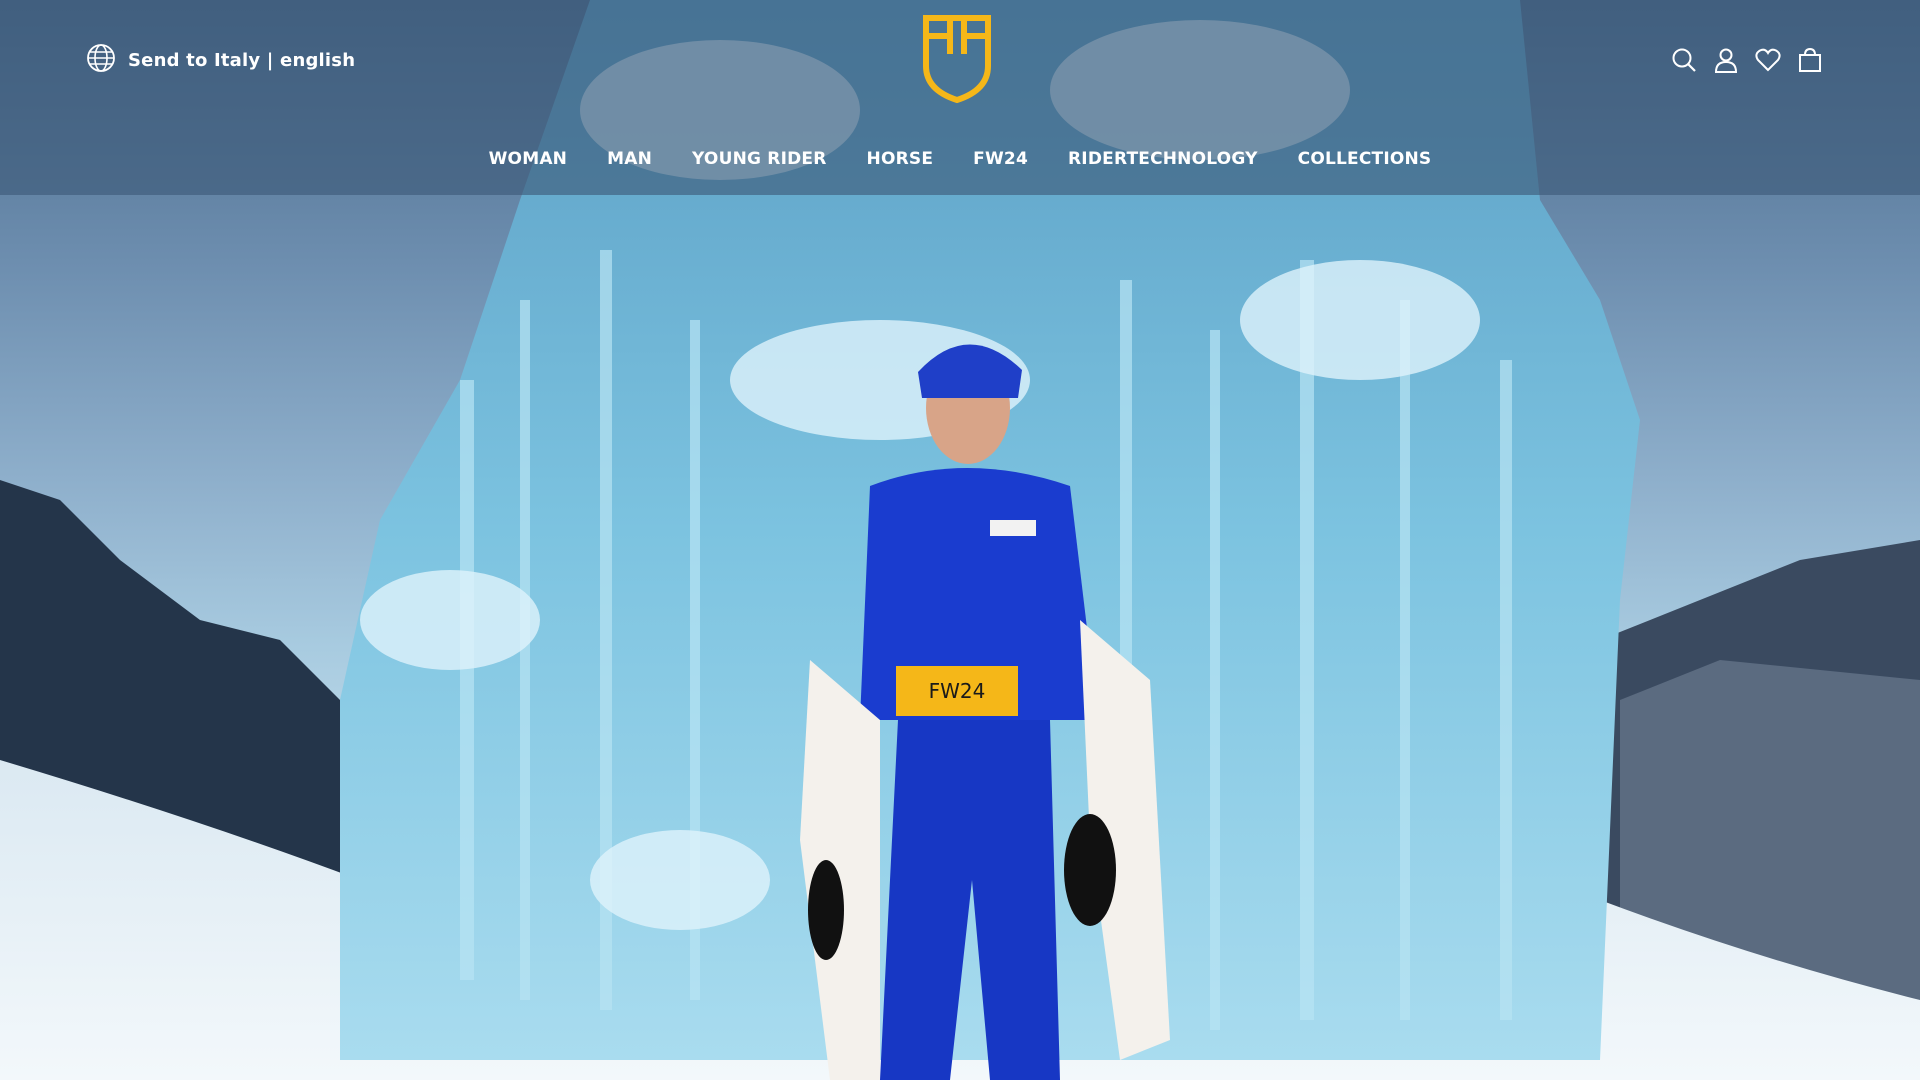 This screenshot has height=1080, width=1920. I want to click on nav-item-horse: HORSE, so click(900, 159).